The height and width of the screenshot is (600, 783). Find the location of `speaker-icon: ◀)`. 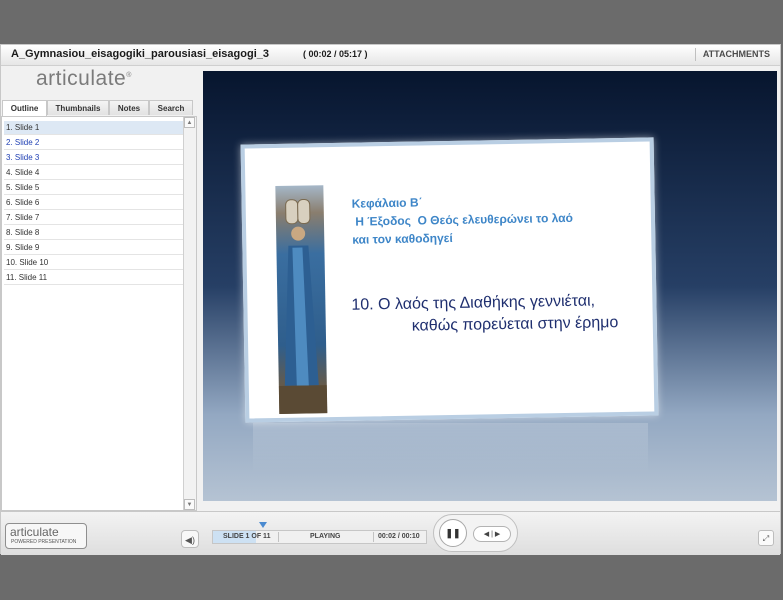

speaker-icon: ◀) is located at coordinates (190, 539).